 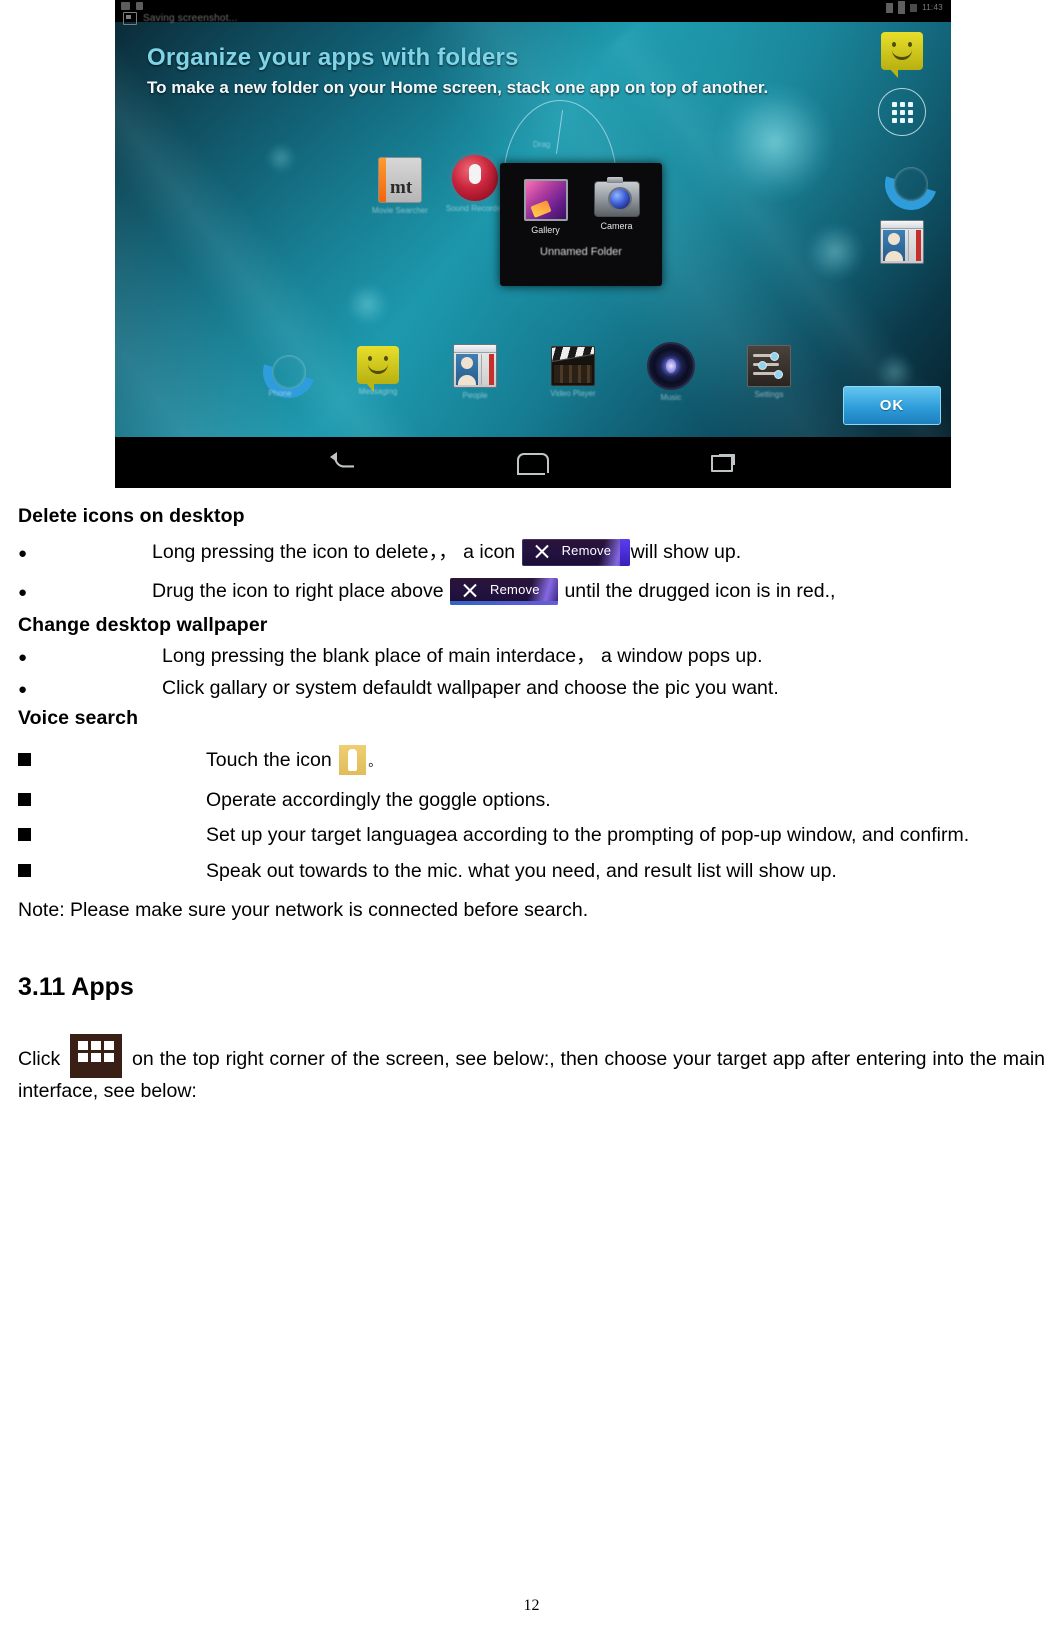 I want to click on nav-home-button, so click(x=533, y=463).